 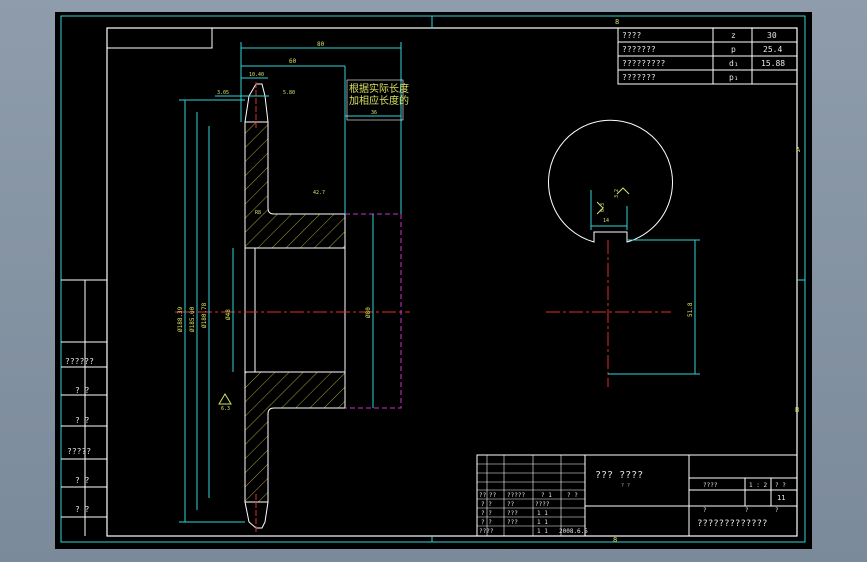 I want to click on tb-row-2-b: ???, so click(x=512, y=522).